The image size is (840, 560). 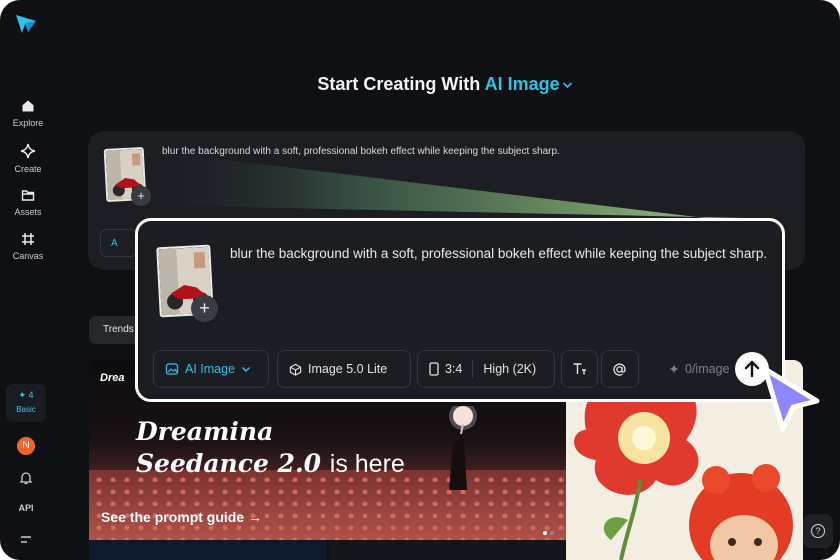 What do you see at coordinates (112, 378) in the screenshot?
I see `banner-brand: Drea` at bounding box center [112, 378].